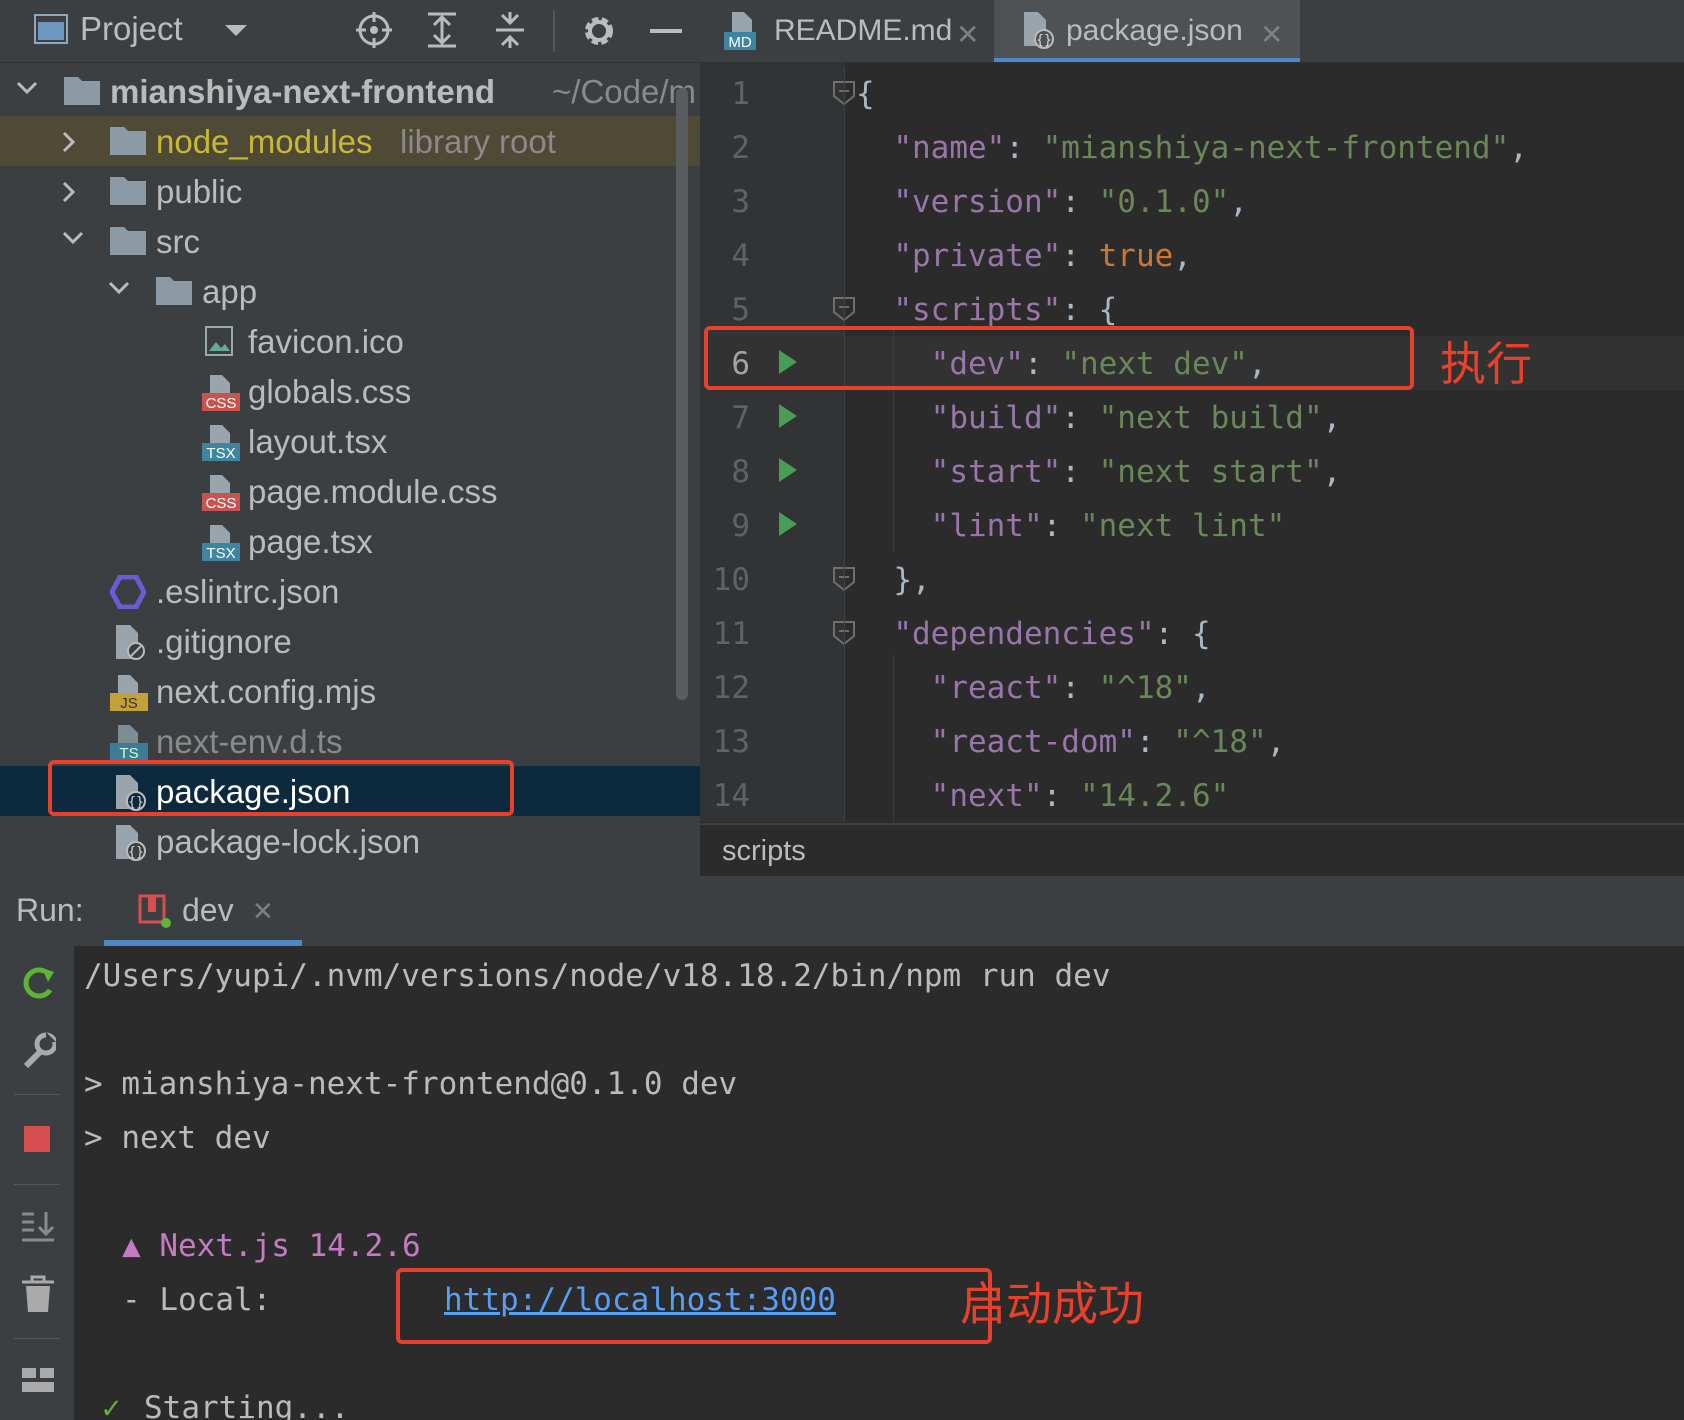 This screenshot has width=1684, height=1420. I want to click on code-text: "react": "^18",, so click(1033, 688).